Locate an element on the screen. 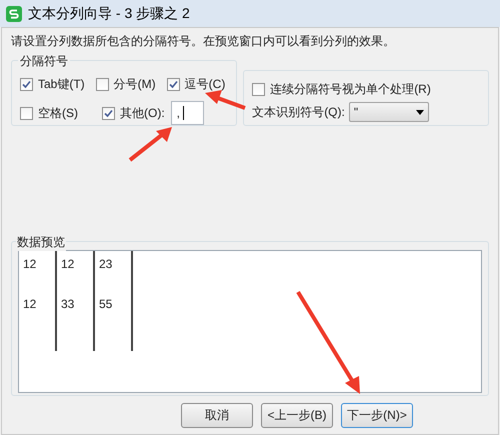  option-label: 分号(M) is located at coordinates (135, 84).